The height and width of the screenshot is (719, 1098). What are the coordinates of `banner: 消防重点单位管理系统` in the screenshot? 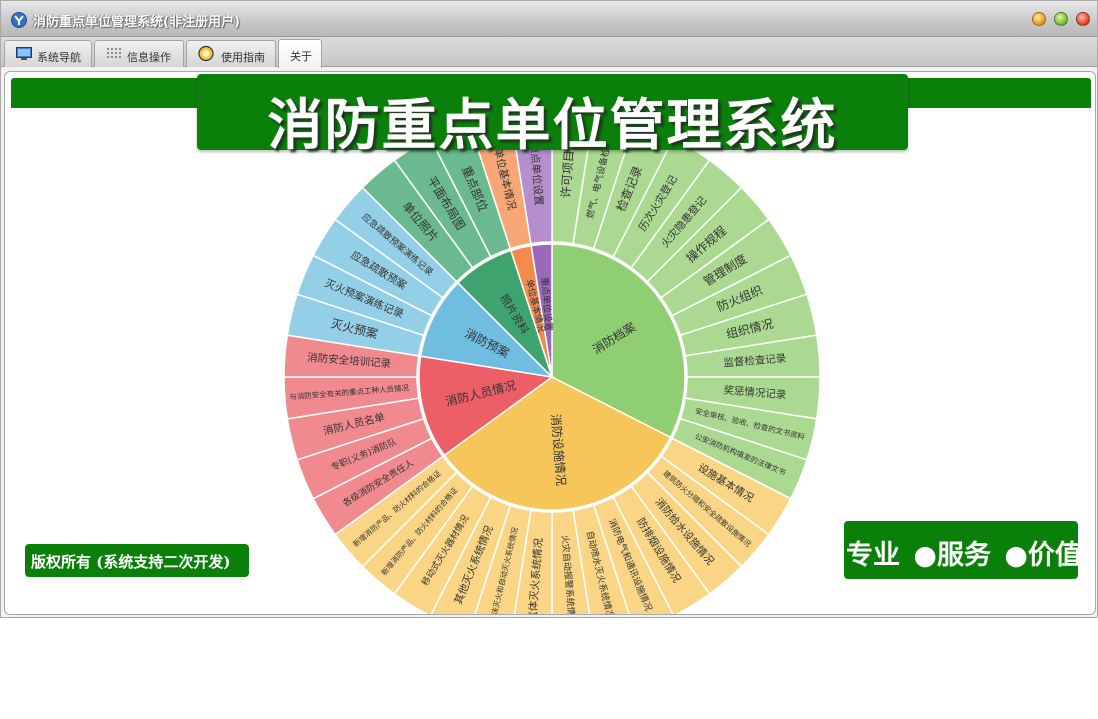 It's located at (552, 115).